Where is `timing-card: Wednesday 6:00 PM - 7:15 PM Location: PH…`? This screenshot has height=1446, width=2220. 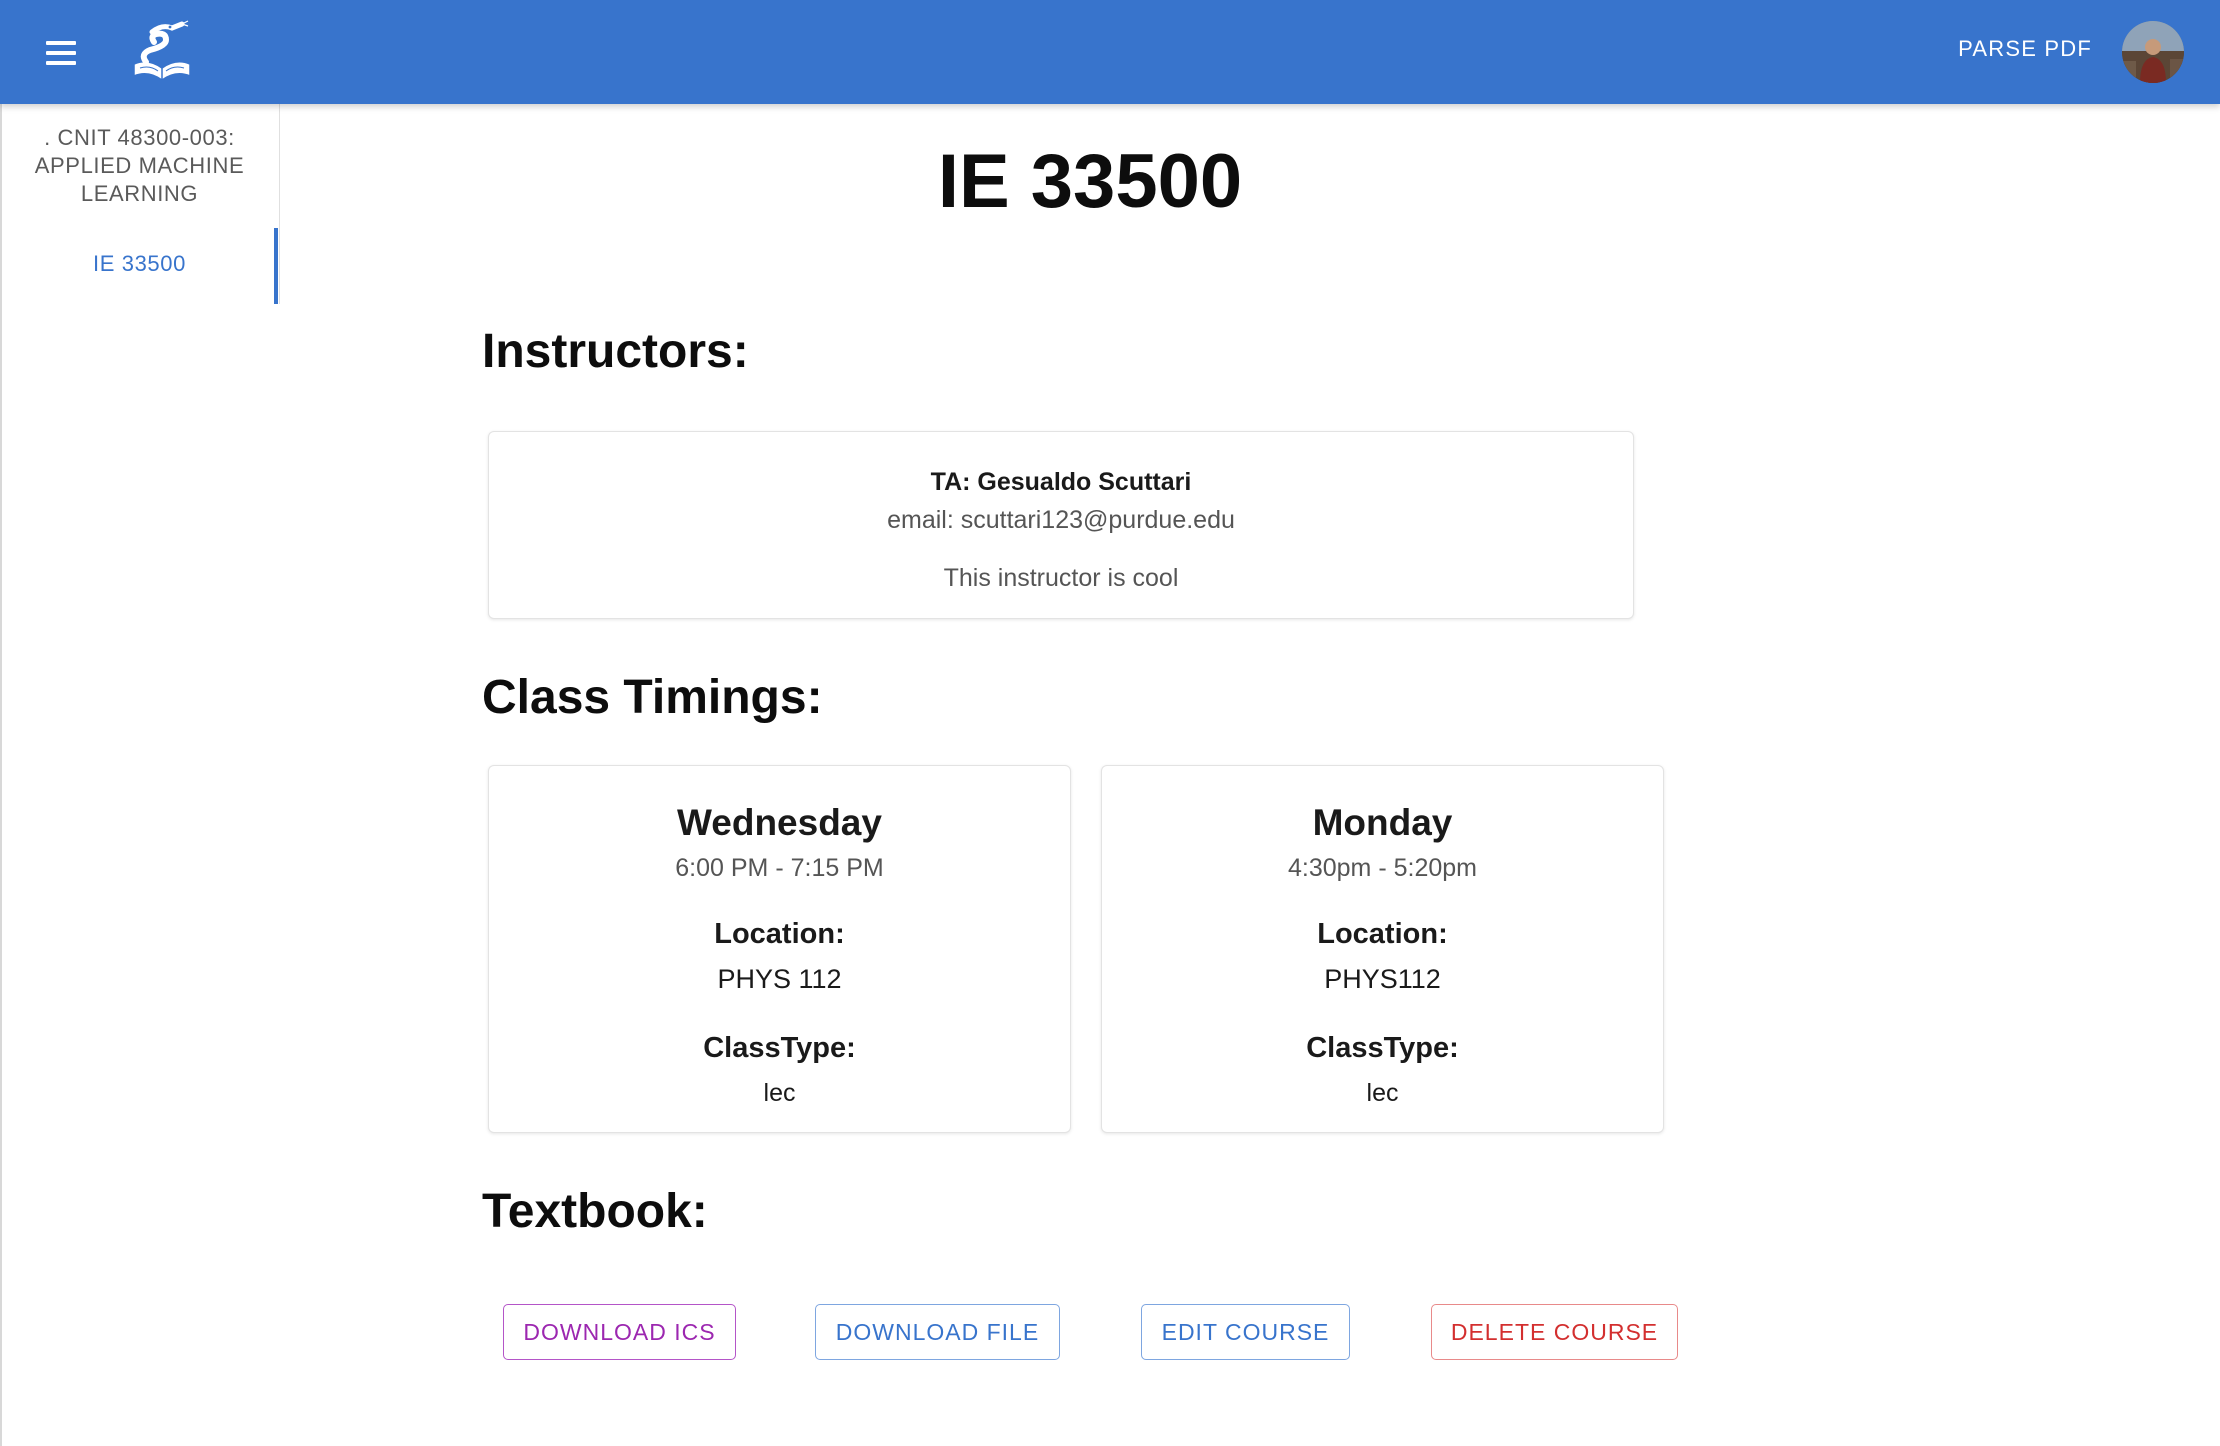 timing-card: Wednesday 6:00 PM - 7:15 PM Location: PH… is located at coordinates (779, 949).